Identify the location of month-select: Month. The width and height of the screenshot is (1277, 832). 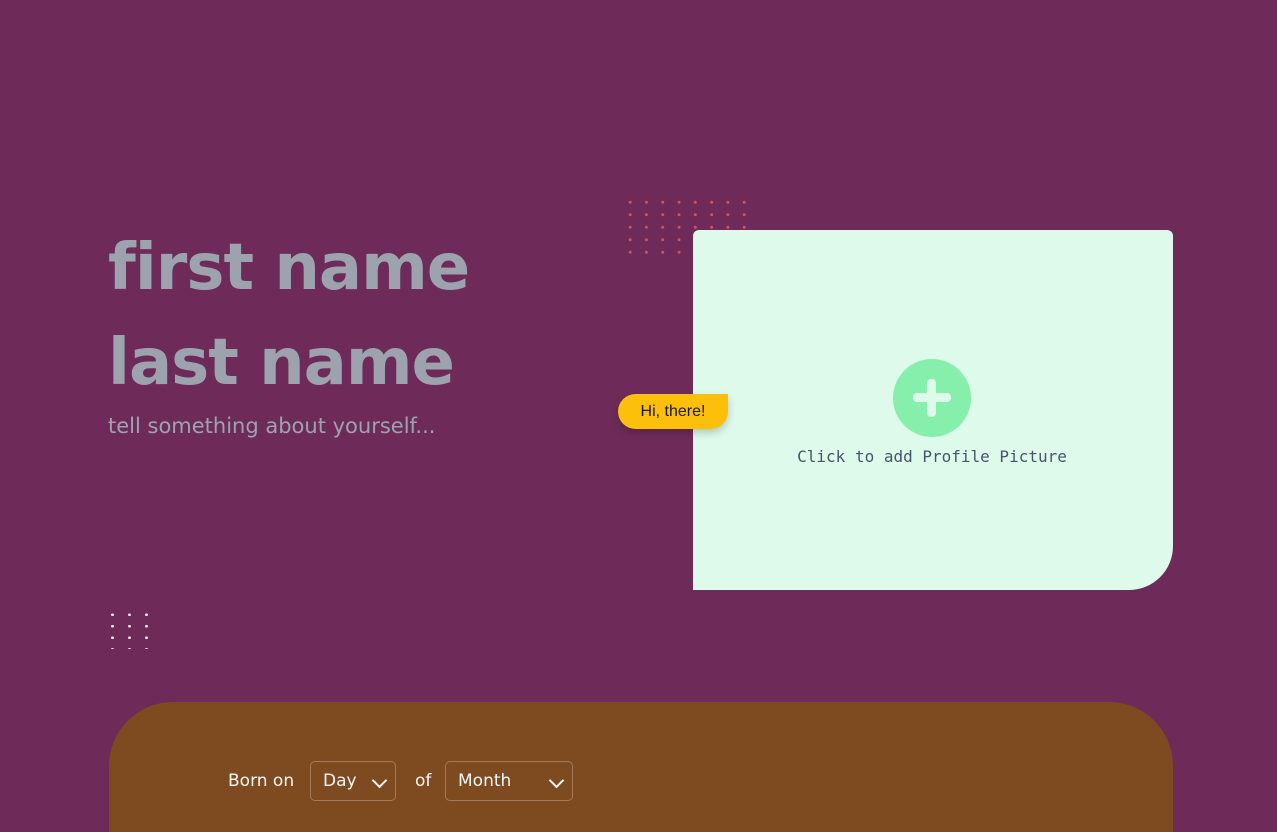
(509, 781).